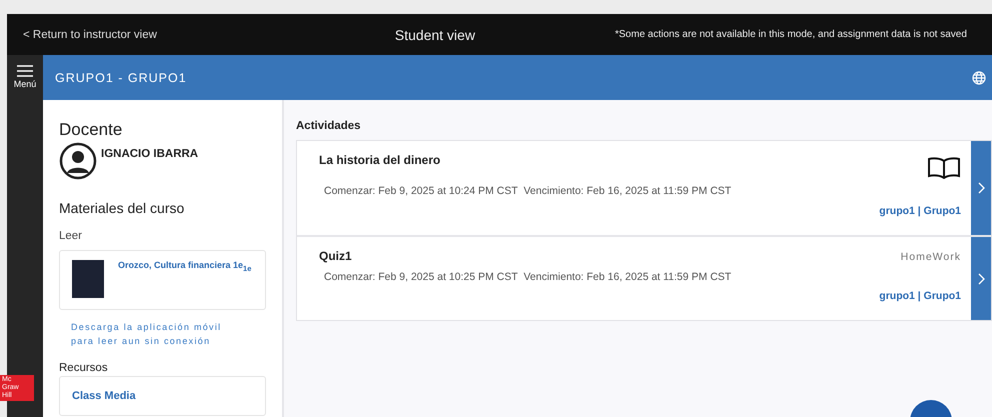 This screenshot has height=417, width=992. Describe the element at coordinates (88, 279) in the screenshot. I see `book-cover-placeholder` at that location.